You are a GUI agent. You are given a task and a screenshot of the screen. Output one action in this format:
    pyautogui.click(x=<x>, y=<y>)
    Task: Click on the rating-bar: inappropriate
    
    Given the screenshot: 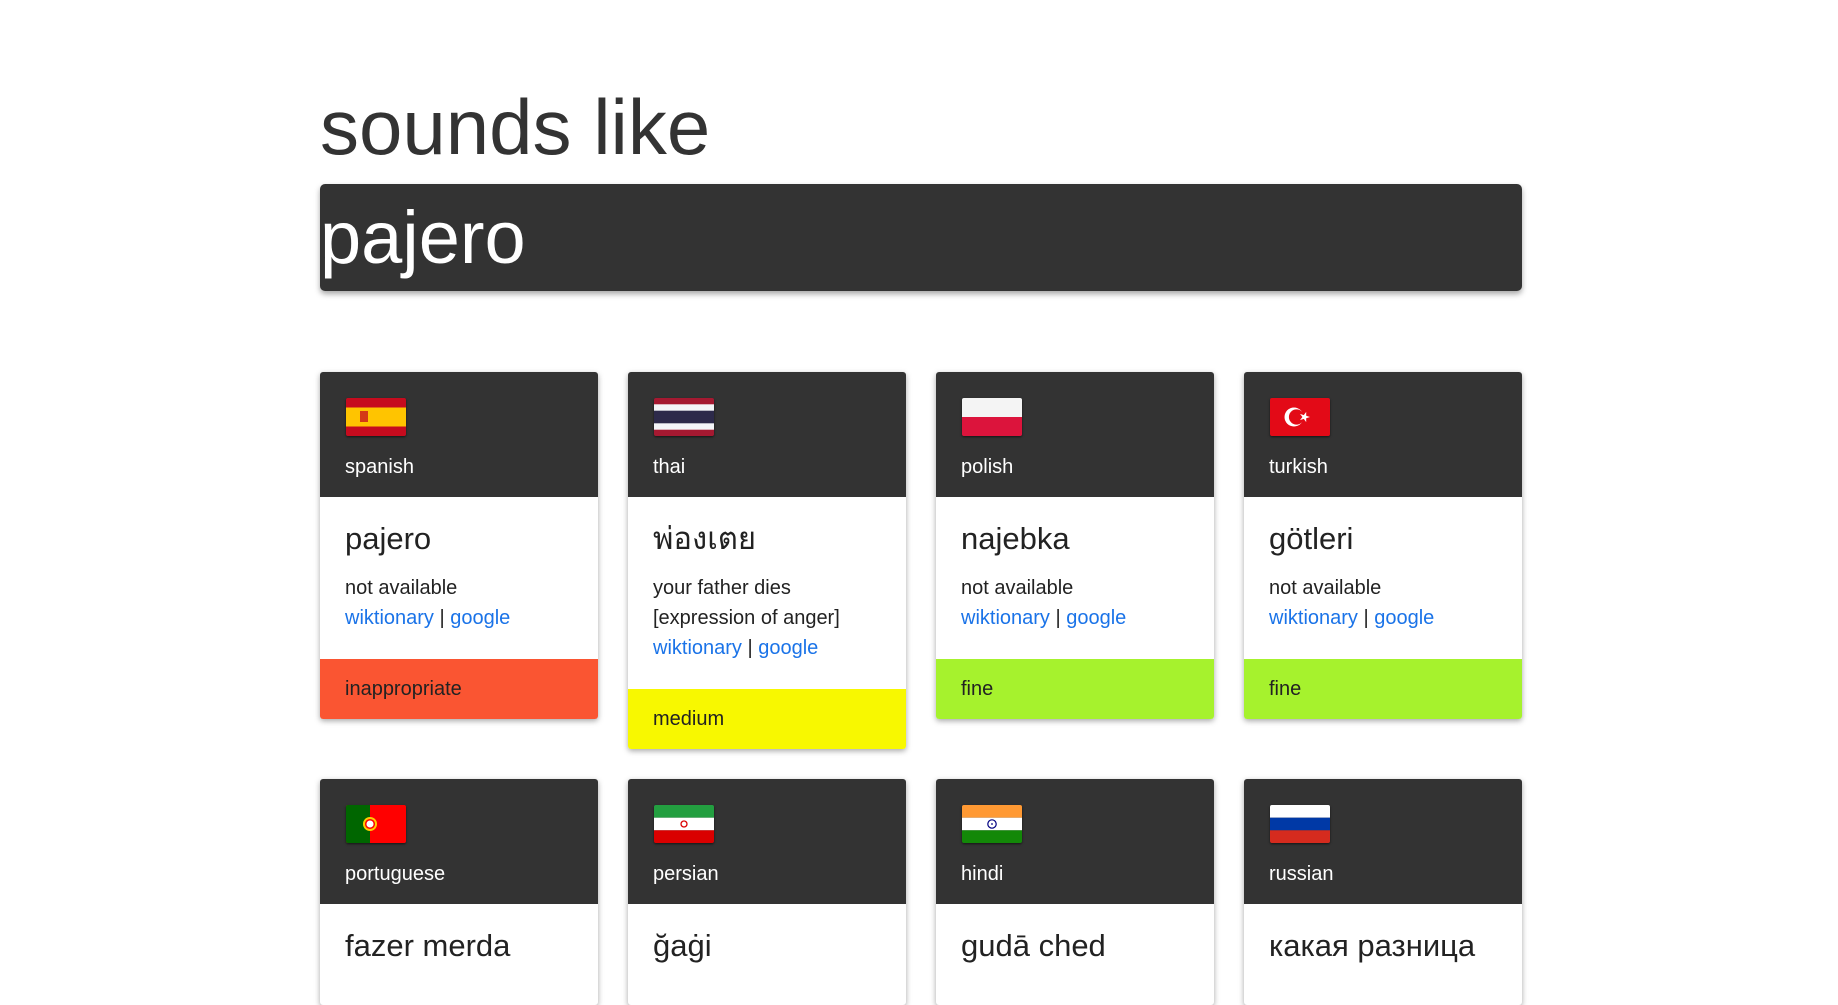 What is the action you would take?
    pyautogui.click(x=459, y=688)
    